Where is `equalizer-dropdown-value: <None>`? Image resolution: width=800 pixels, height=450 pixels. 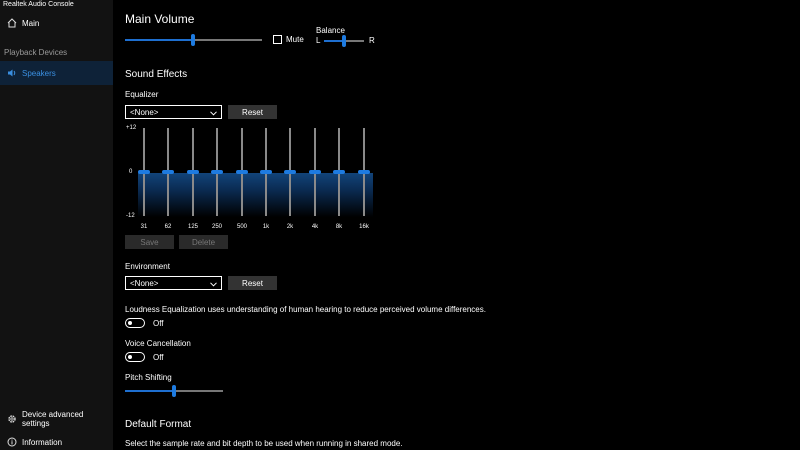
equalizer-dropdown-value: <None> is located at coordinates (144, 112).